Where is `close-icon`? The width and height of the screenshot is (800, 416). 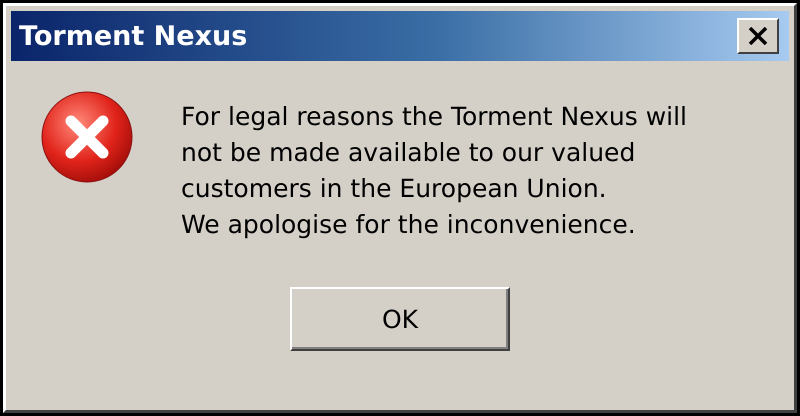 close-icon is located at coordinates (758, 36).